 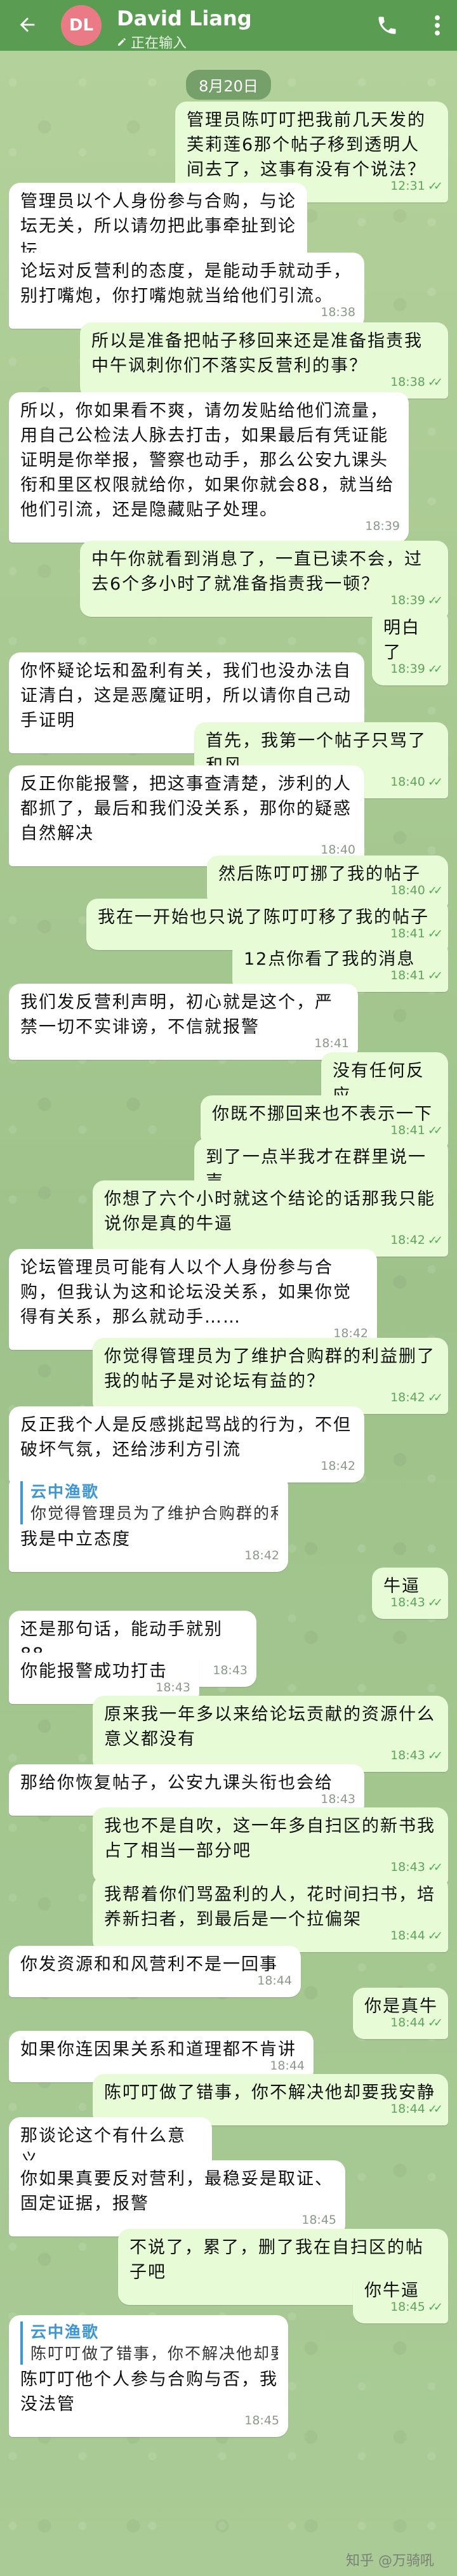 What do you see at coordinates (27, 25) in the screenshot?
I see `back-arrow-icon` at bounding box center [27, 25].